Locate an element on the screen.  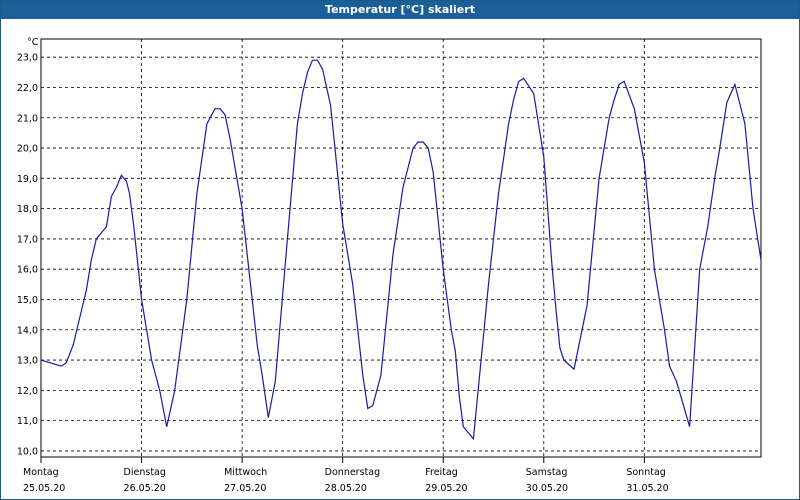
window-title: Temperatur [°C] skaliert is located at coordinates (400, 10).